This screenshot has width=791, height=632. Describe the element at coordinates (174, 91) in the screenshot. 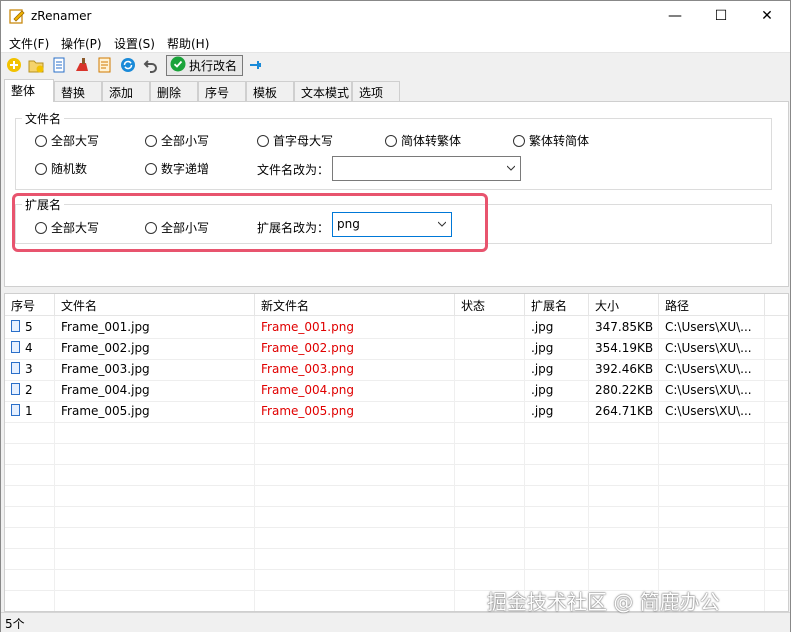

I see `tab-delete: 删除` at that location.